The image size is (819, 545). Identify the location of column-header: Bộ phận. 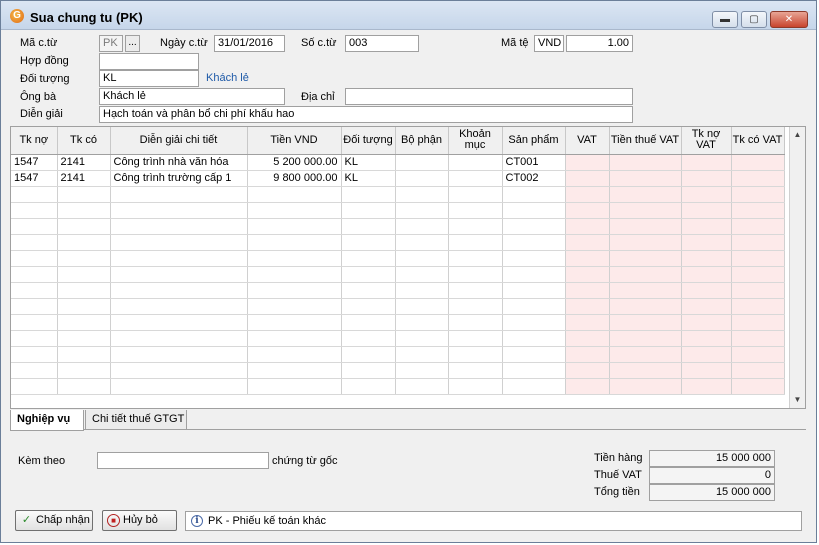
(422, 141).